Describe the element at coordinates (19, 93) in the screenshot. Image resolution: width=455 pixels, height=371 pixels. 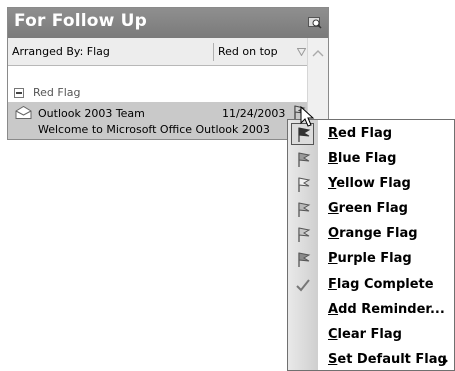
I see `collapse-minus-icon` at that location.